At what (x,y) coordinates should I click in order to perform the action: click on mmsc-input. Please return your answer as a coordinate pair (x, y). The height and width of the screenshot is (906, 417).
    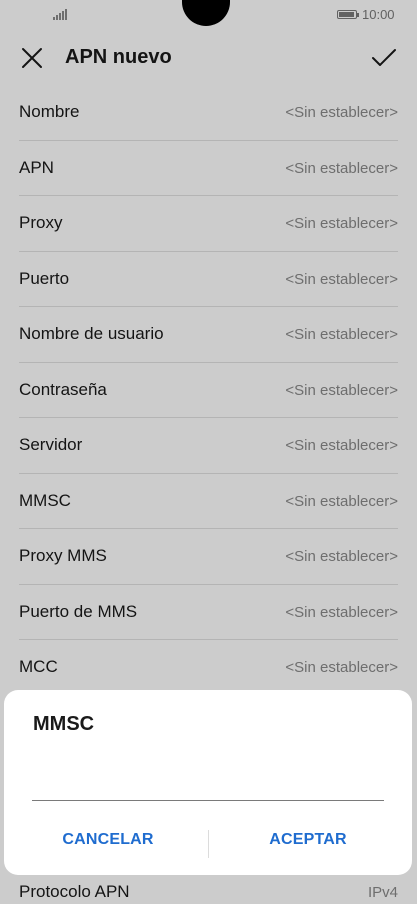
    Looking at the image, I should click on (208, 779).